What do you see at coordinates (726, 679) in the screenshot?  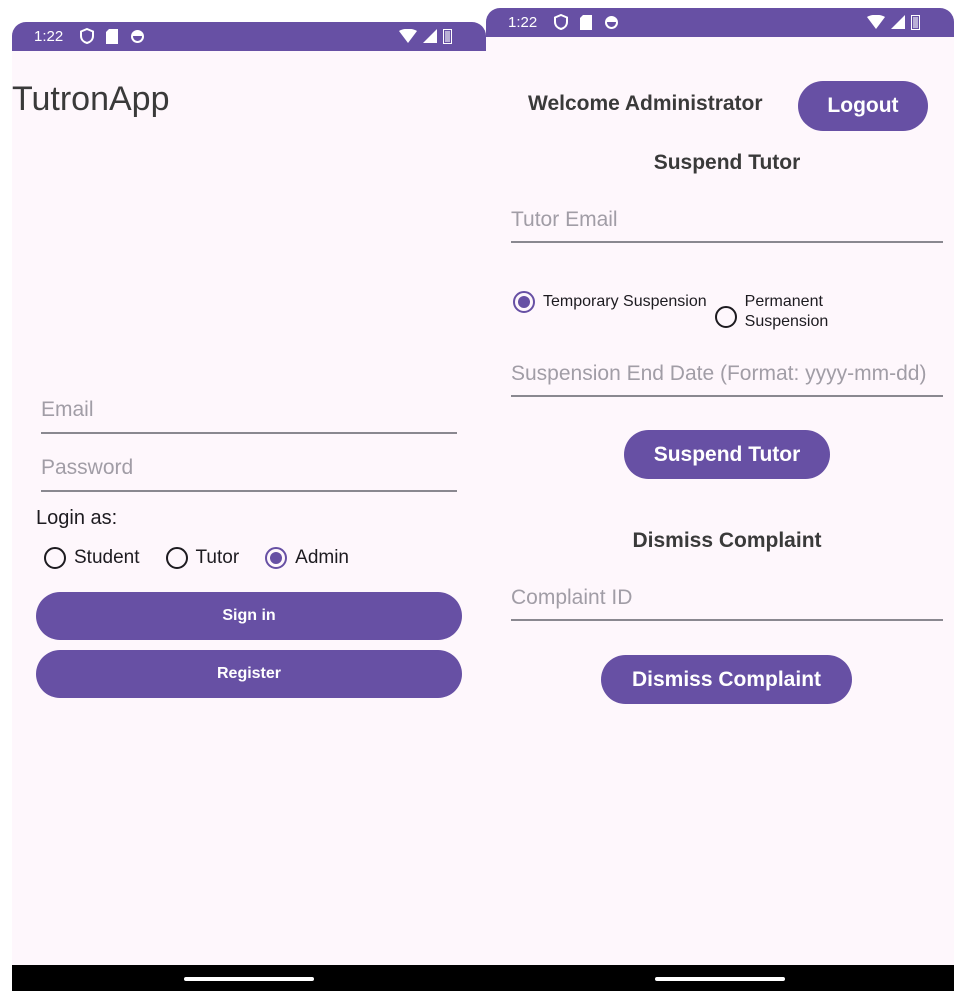 I see `dismiss-complaint-button: Dismiss Complaint` at bounding box center [726, 679].